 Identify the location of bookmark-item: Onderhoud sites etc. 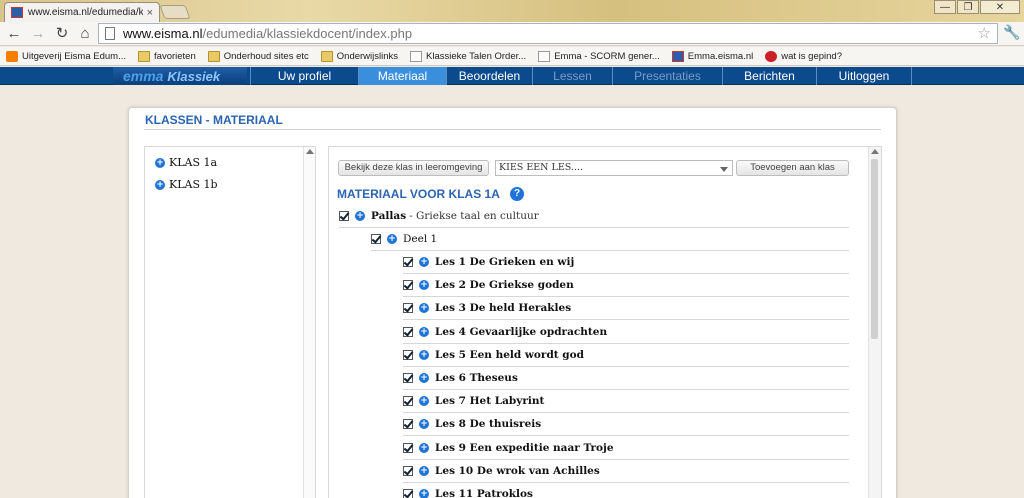
(258, 56).